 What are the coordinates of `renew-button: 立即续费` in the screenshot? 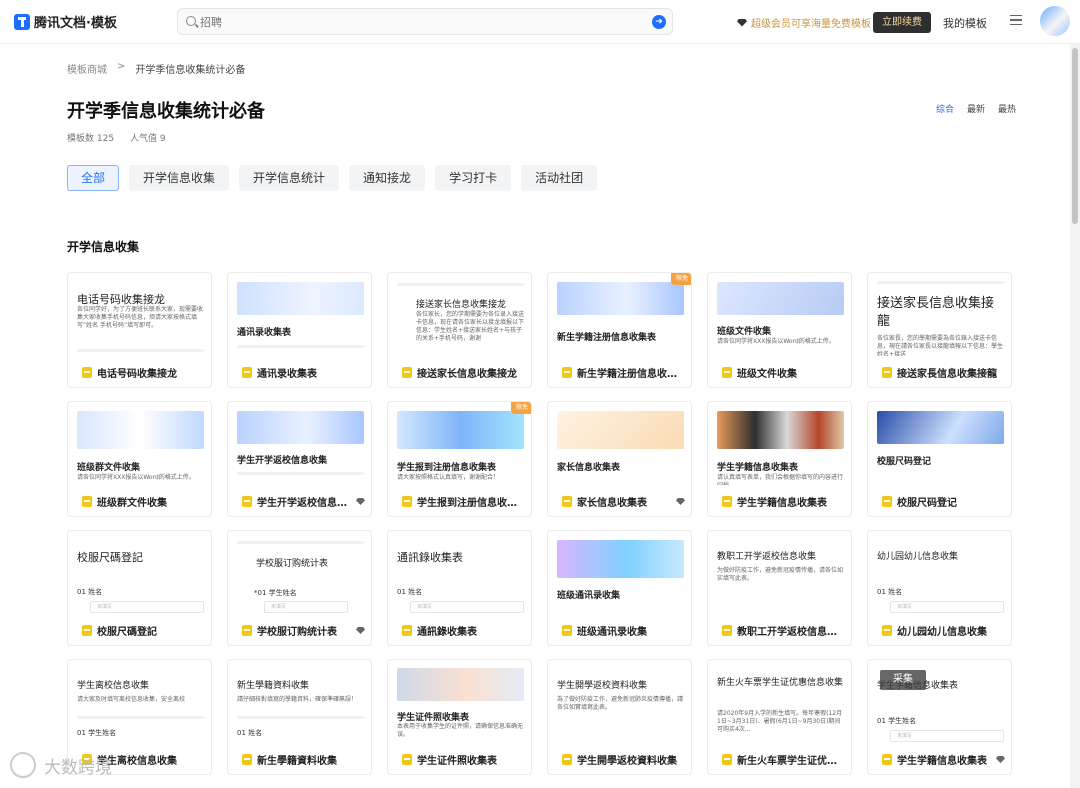 It's located at (902, 22).